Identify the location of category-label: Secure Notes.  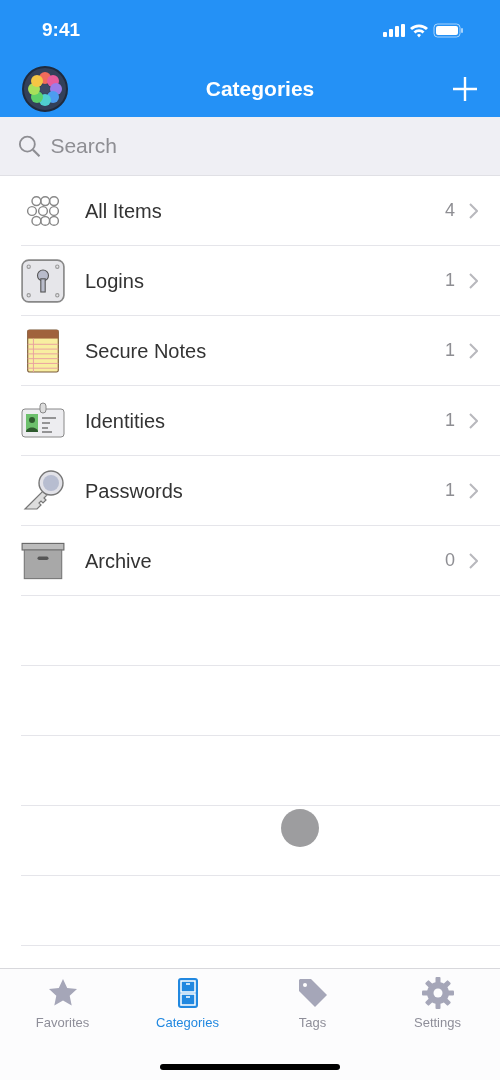
(146, 351).